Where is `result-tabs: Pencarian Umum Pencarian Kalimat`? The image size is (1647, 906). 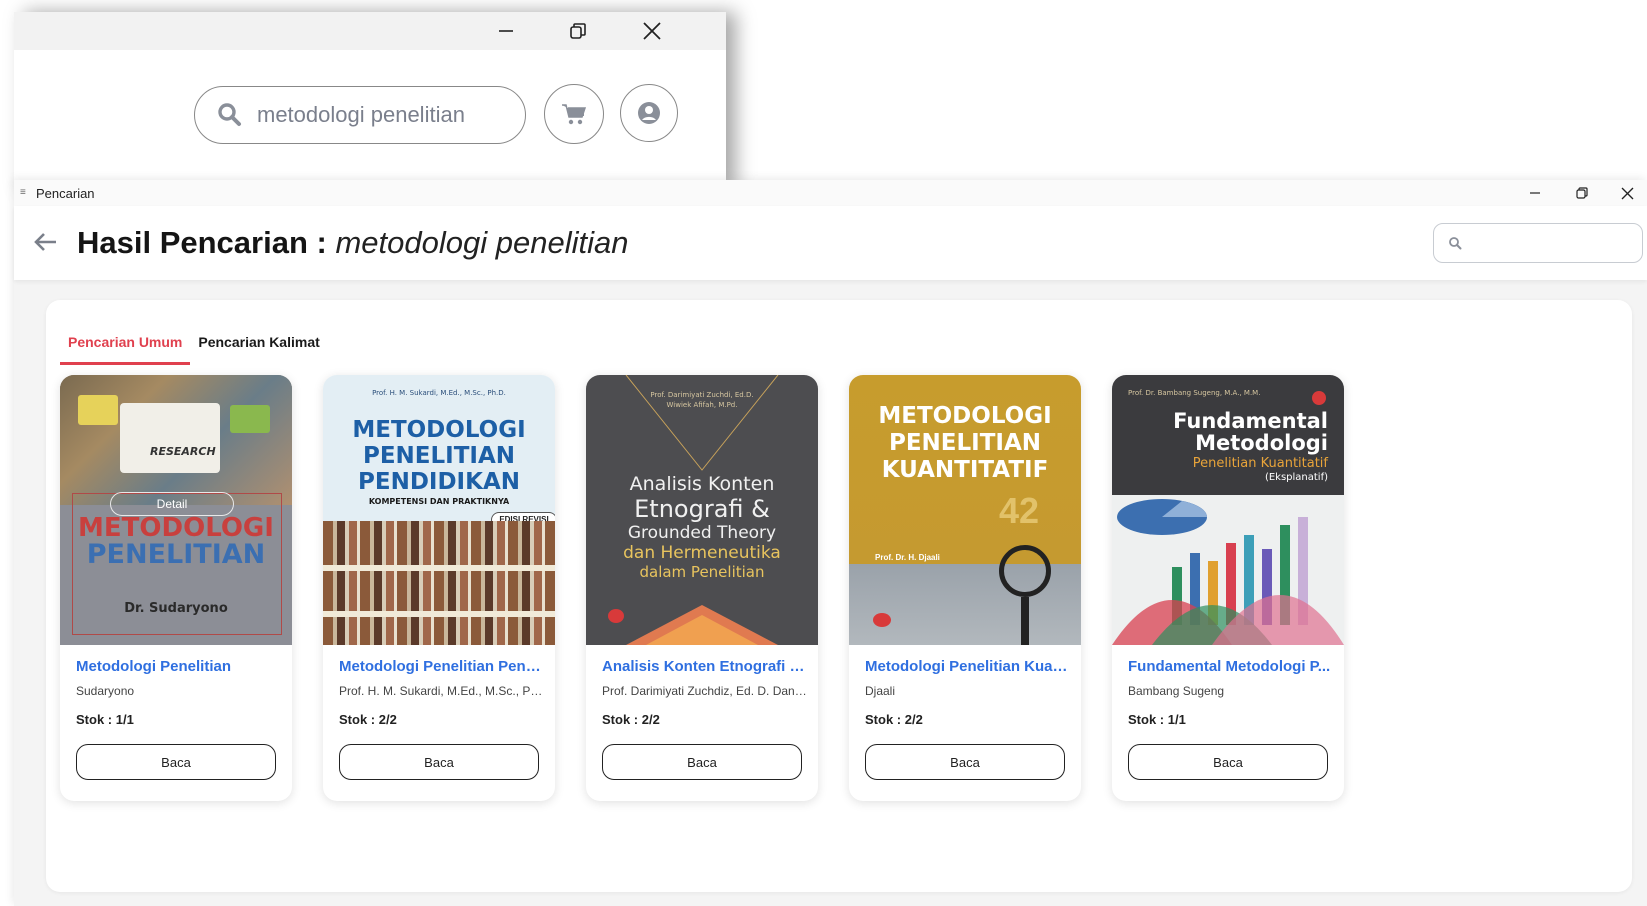 result-tabs: Pencarian Umum Pencarian Kalimat is located at coordinates (194, 345).